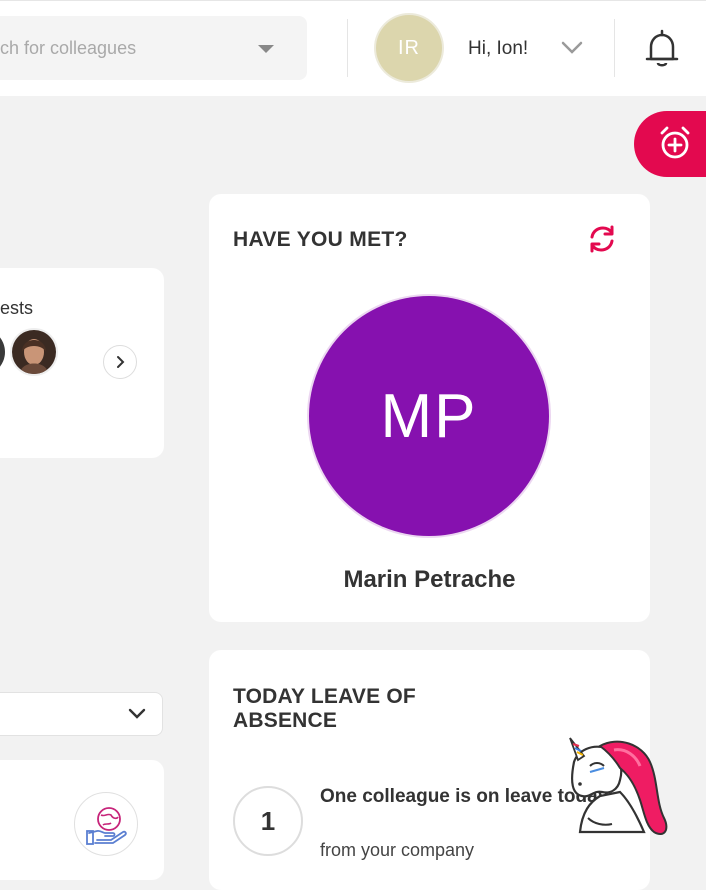 Image resolution: width=706 pixels, height=890 pixels. Describe the element at coordinates (498, 49) in the screenshot. I see `user-greeting: Hi, Ion!` at that location.